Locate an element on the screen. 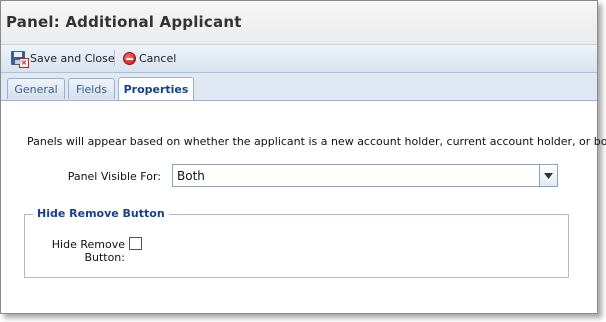  panel-visible-label: Panel Visible For: is located at coordinates (114, 176).